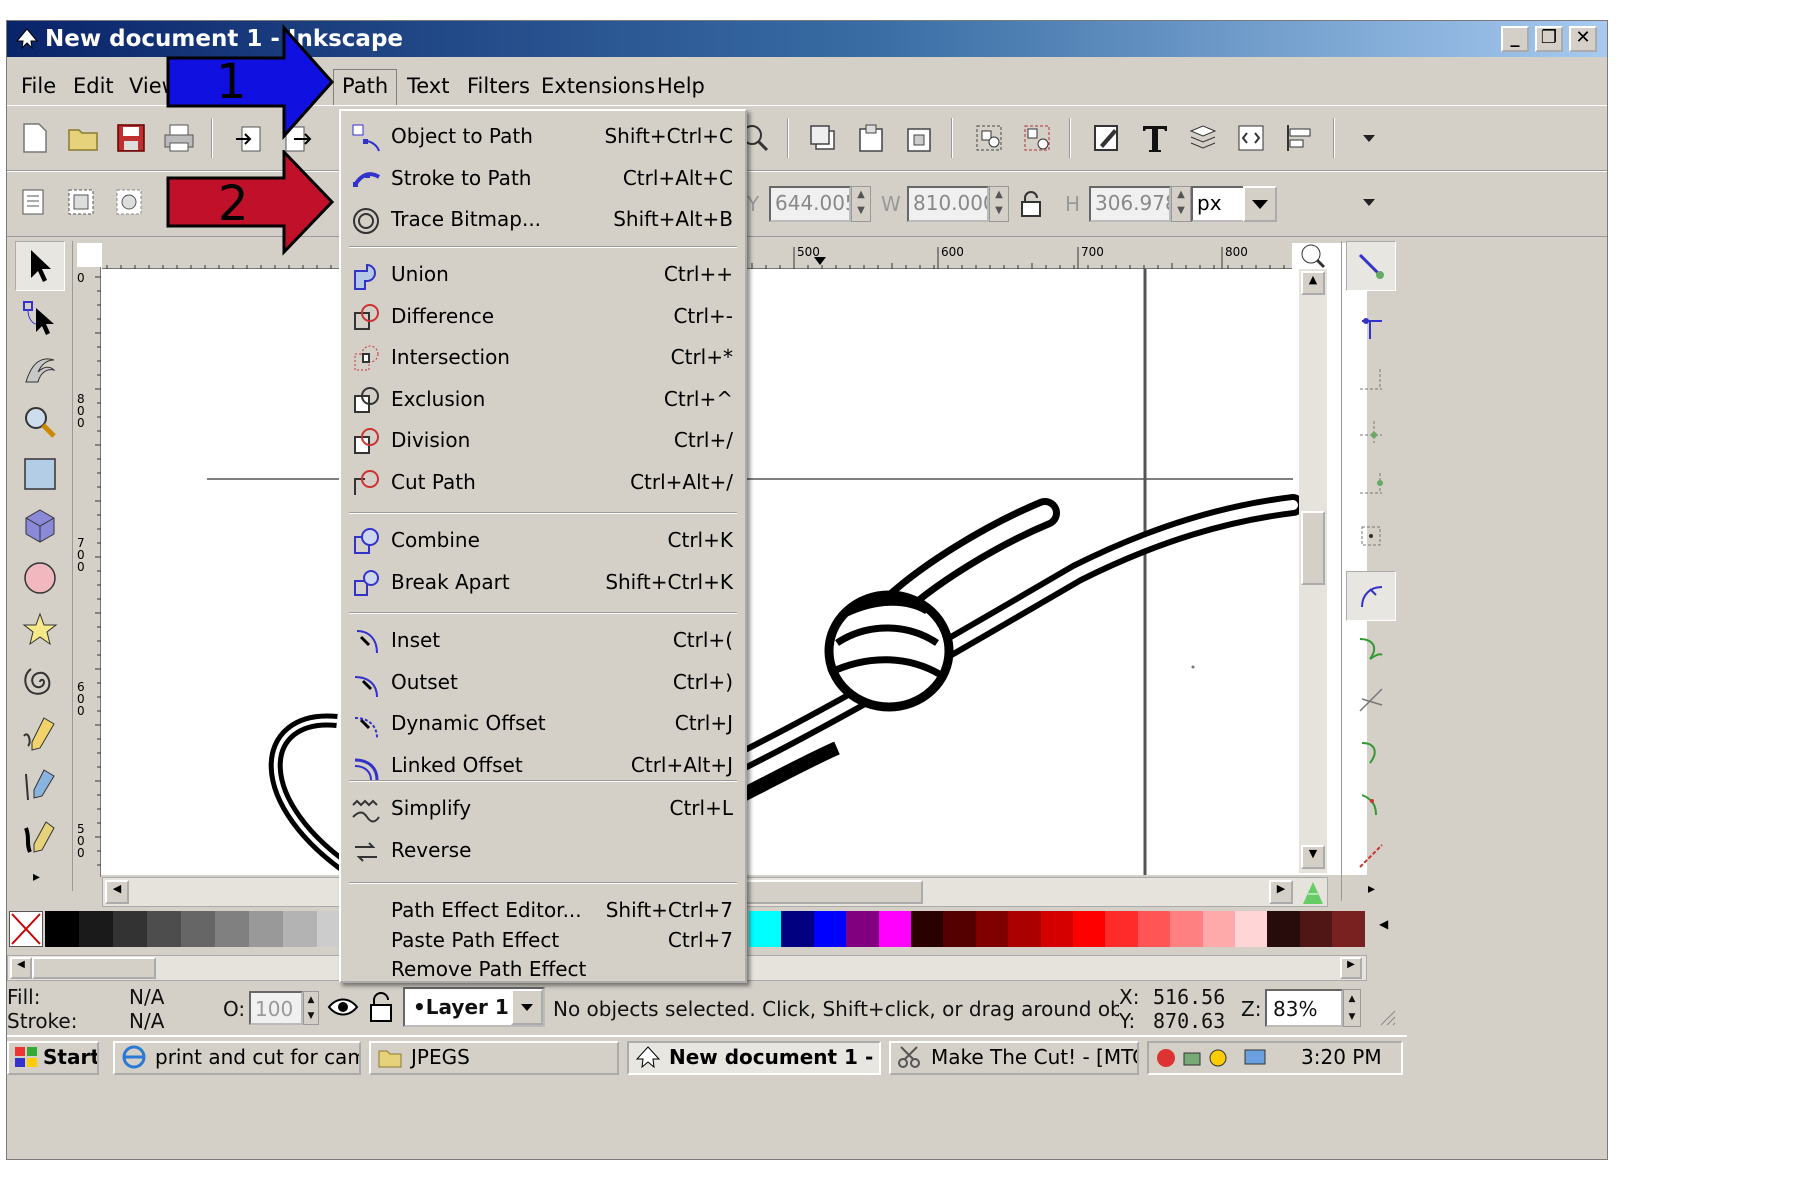 This screenshot has height=1200, width=1800. Describe the element at coordinates (1031, 204) in the screenshot. I see `lock-ratio-icon` at that location.